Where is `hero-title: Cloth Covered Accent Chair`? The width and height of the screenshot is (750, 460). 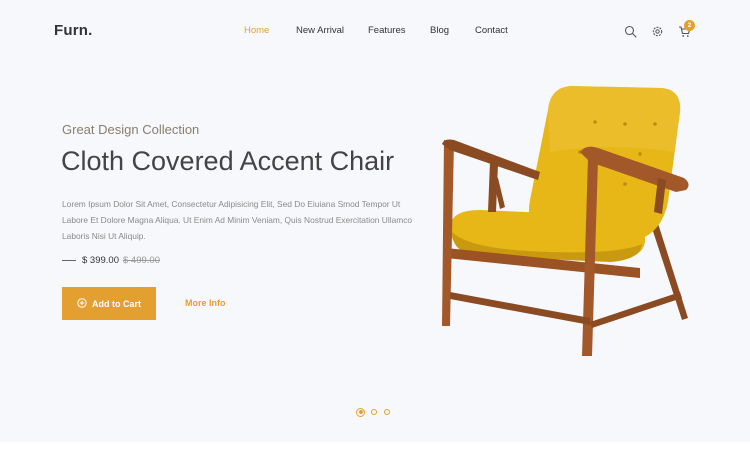
hero-title: Cloth Covered Accent Chair is located at coordinates (228, 161).